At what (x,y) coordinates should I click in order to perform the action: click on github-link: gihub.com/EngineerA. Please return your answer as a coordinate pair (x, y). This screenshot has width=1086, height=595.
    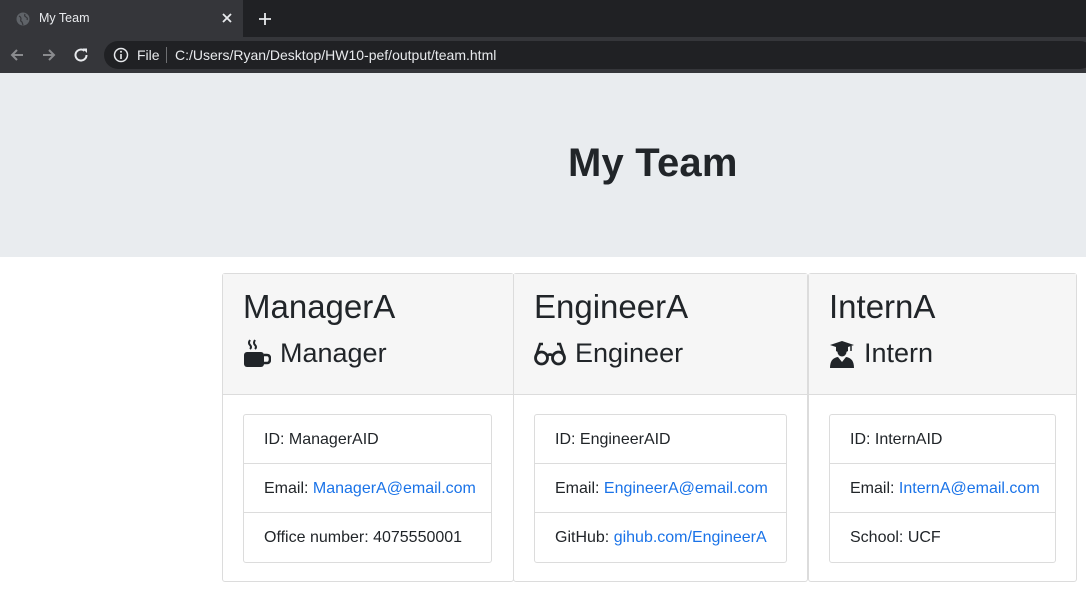
    Looking at the image, I should click on (690, 537).